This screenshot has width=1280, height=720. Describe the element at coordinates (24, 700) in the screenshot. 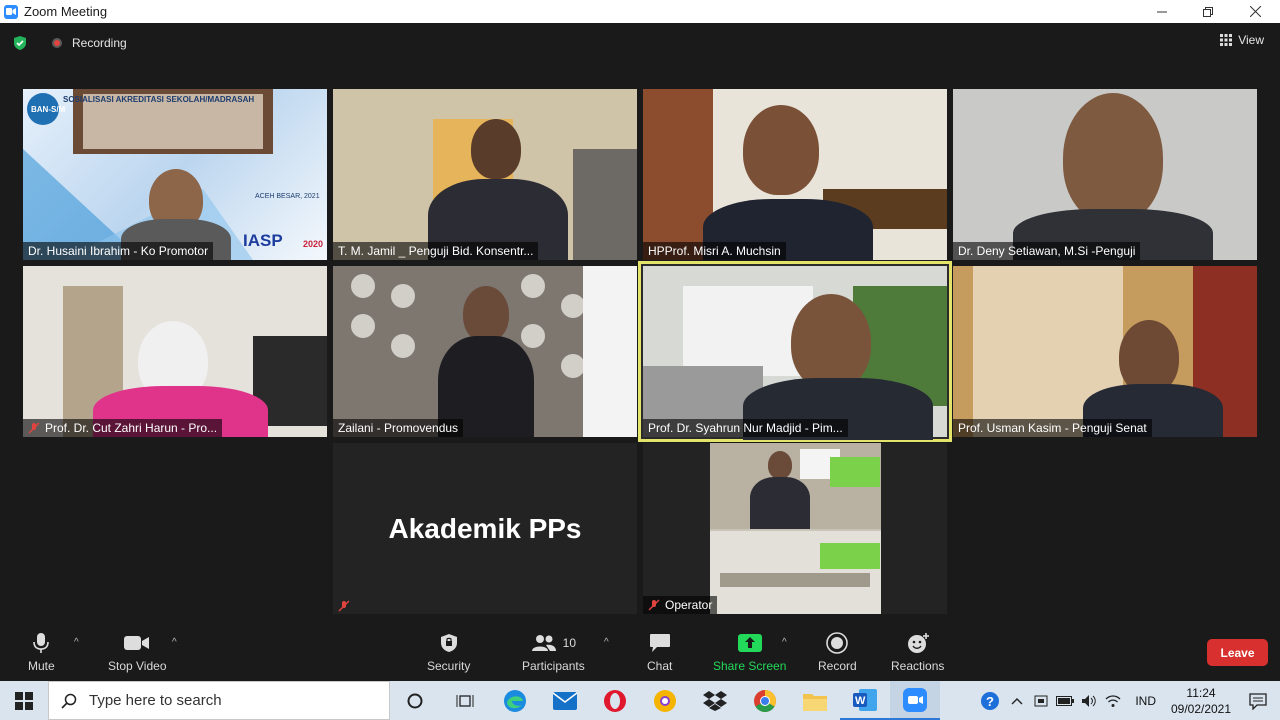

I see `start-button` at that location.